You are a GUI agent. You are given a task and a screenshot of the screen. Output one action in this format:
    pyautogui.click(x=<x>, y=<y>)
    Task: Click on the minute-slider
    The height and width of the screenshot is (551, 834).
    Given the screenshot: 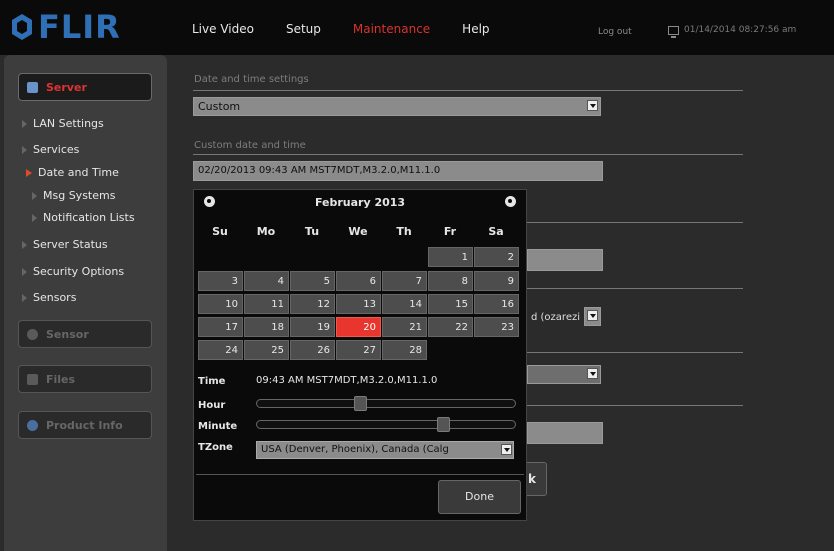 What is the action you would take?
    pyautogui.click(x=386, y=424)
    